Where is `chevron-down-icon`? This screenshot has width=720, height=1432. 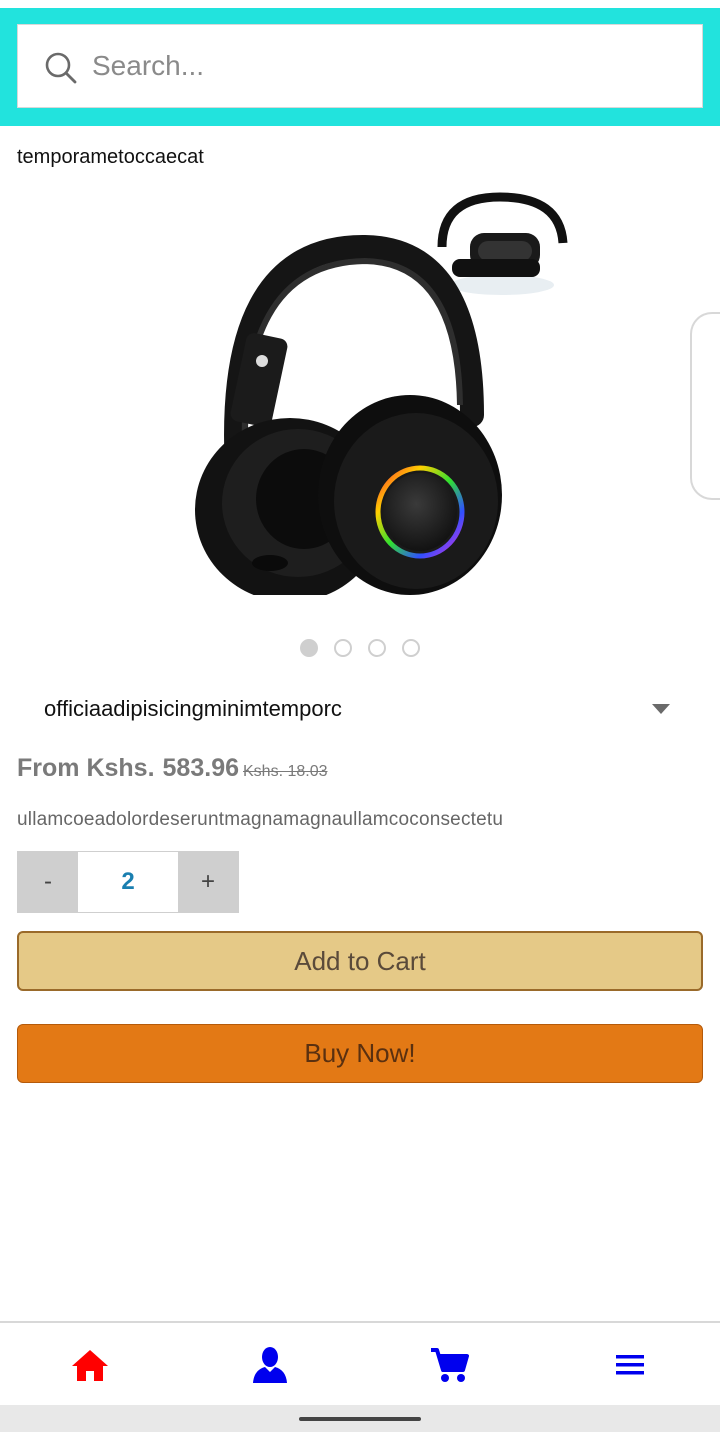 chevron-down-icon is located at coordinates (661, 709).